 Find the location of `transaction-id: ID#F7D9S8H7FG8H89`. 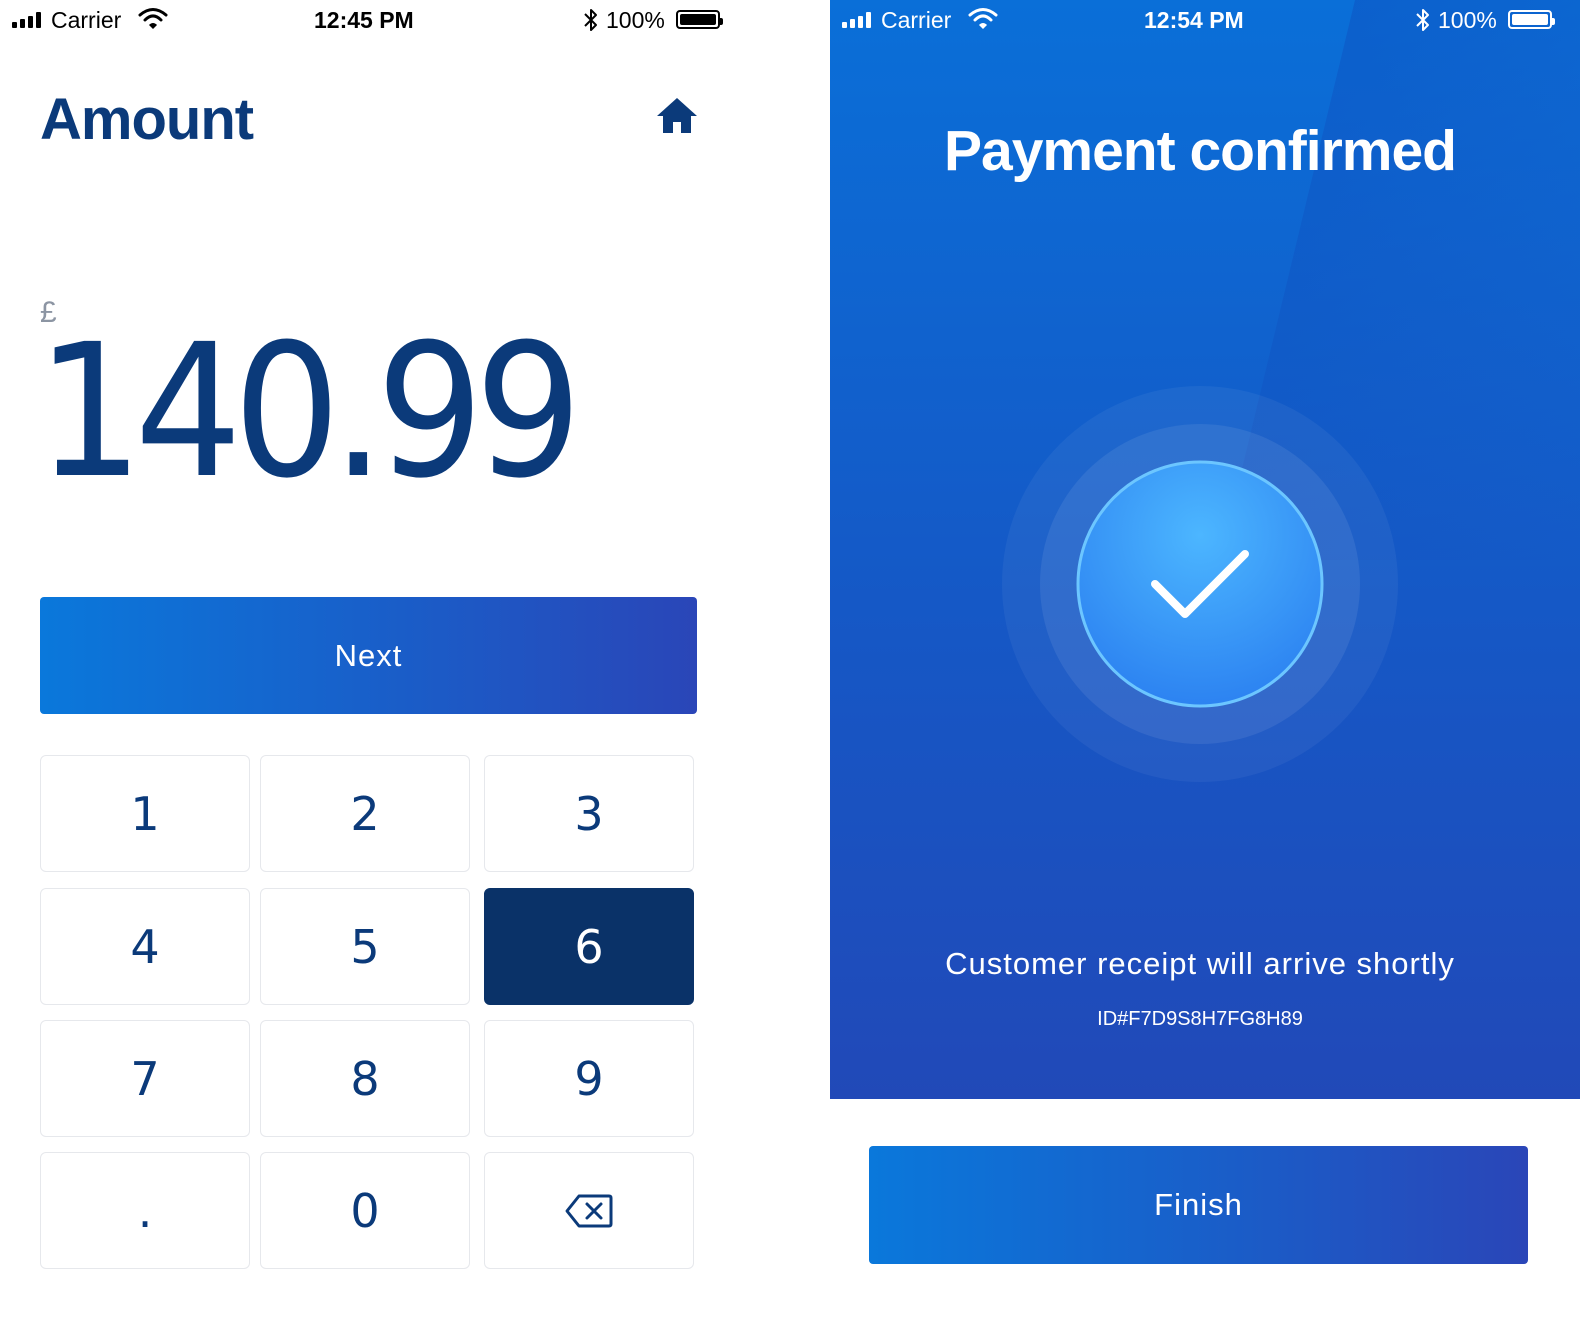

transaction-id: ID#F7D9S8H7FG8H89 is located at coordinates (1200, 1019).